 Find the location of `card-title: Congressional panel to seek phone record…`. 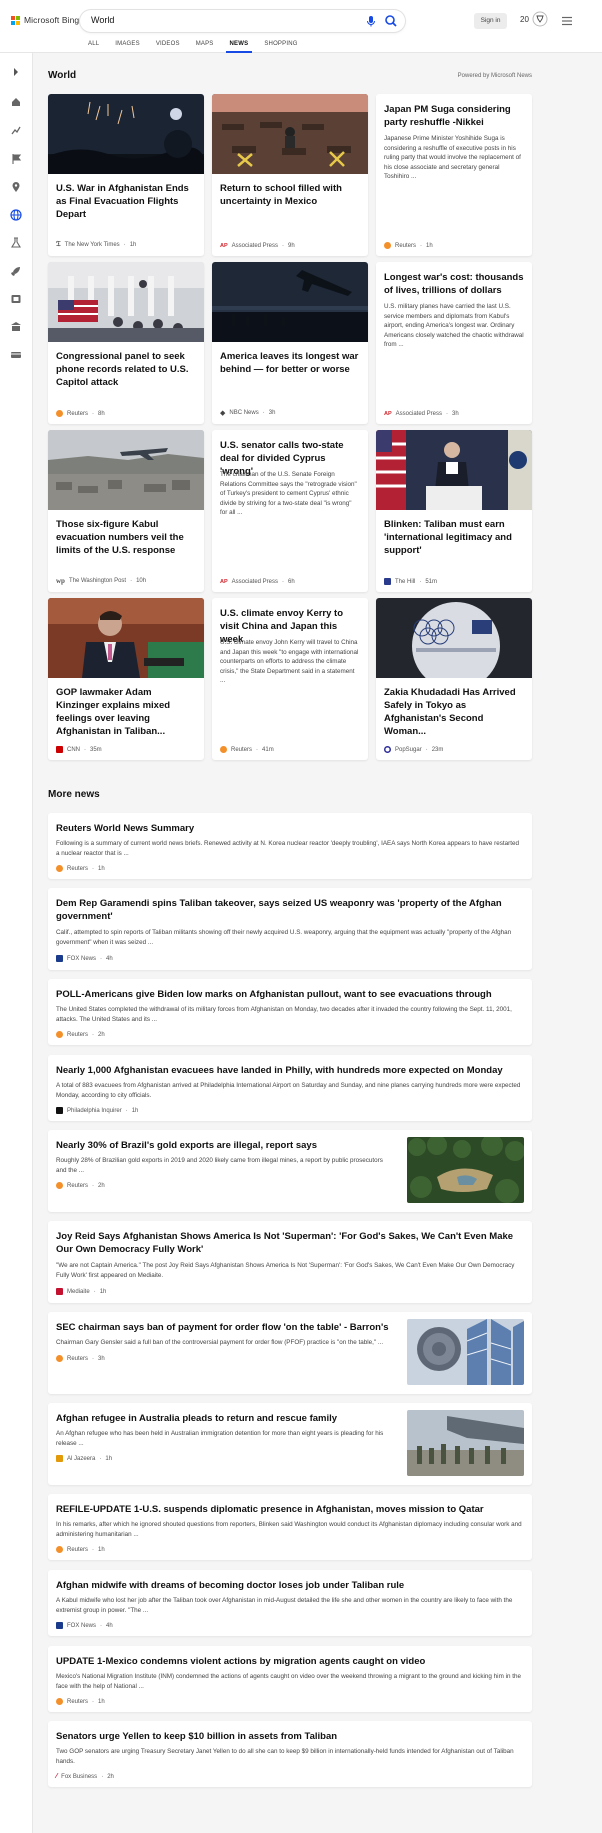

card-title: Congressional panel to seek phone record… is located at coordinates (126, 369).